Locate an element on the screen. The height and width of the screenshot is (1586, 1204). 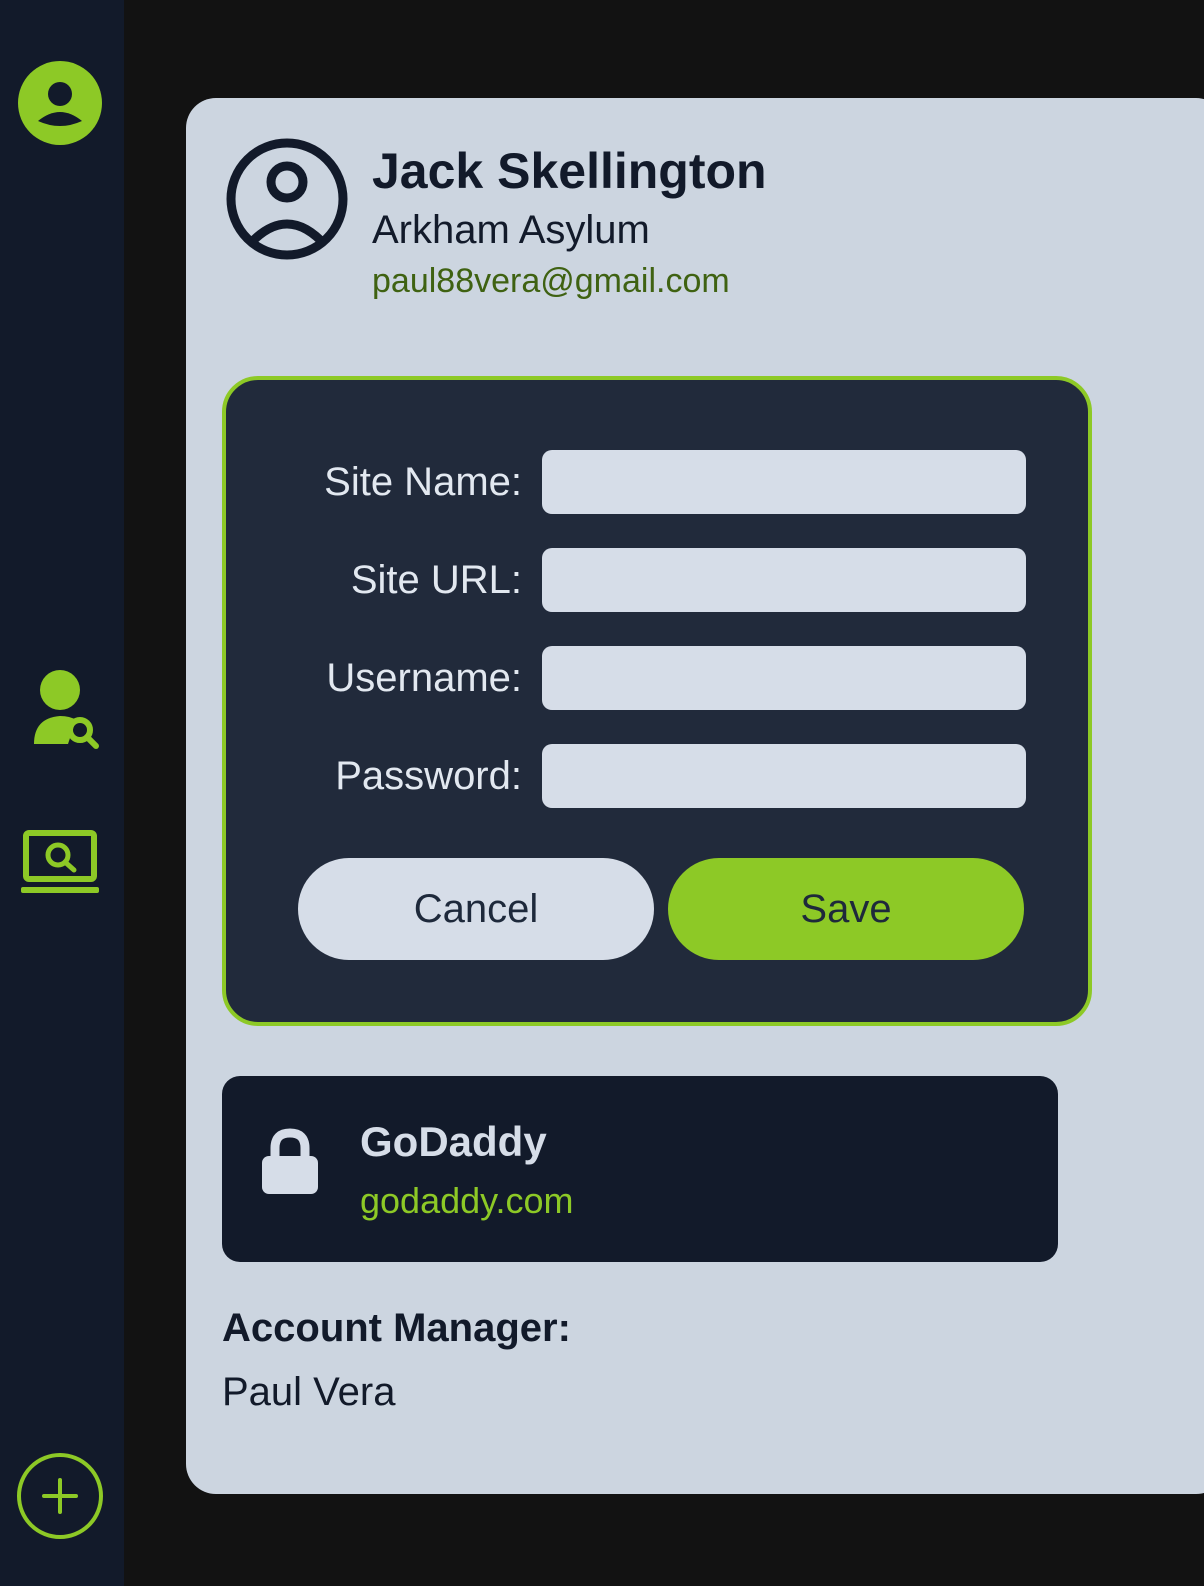
site-name-row: Site Name: is located at coordinates (657, 482).